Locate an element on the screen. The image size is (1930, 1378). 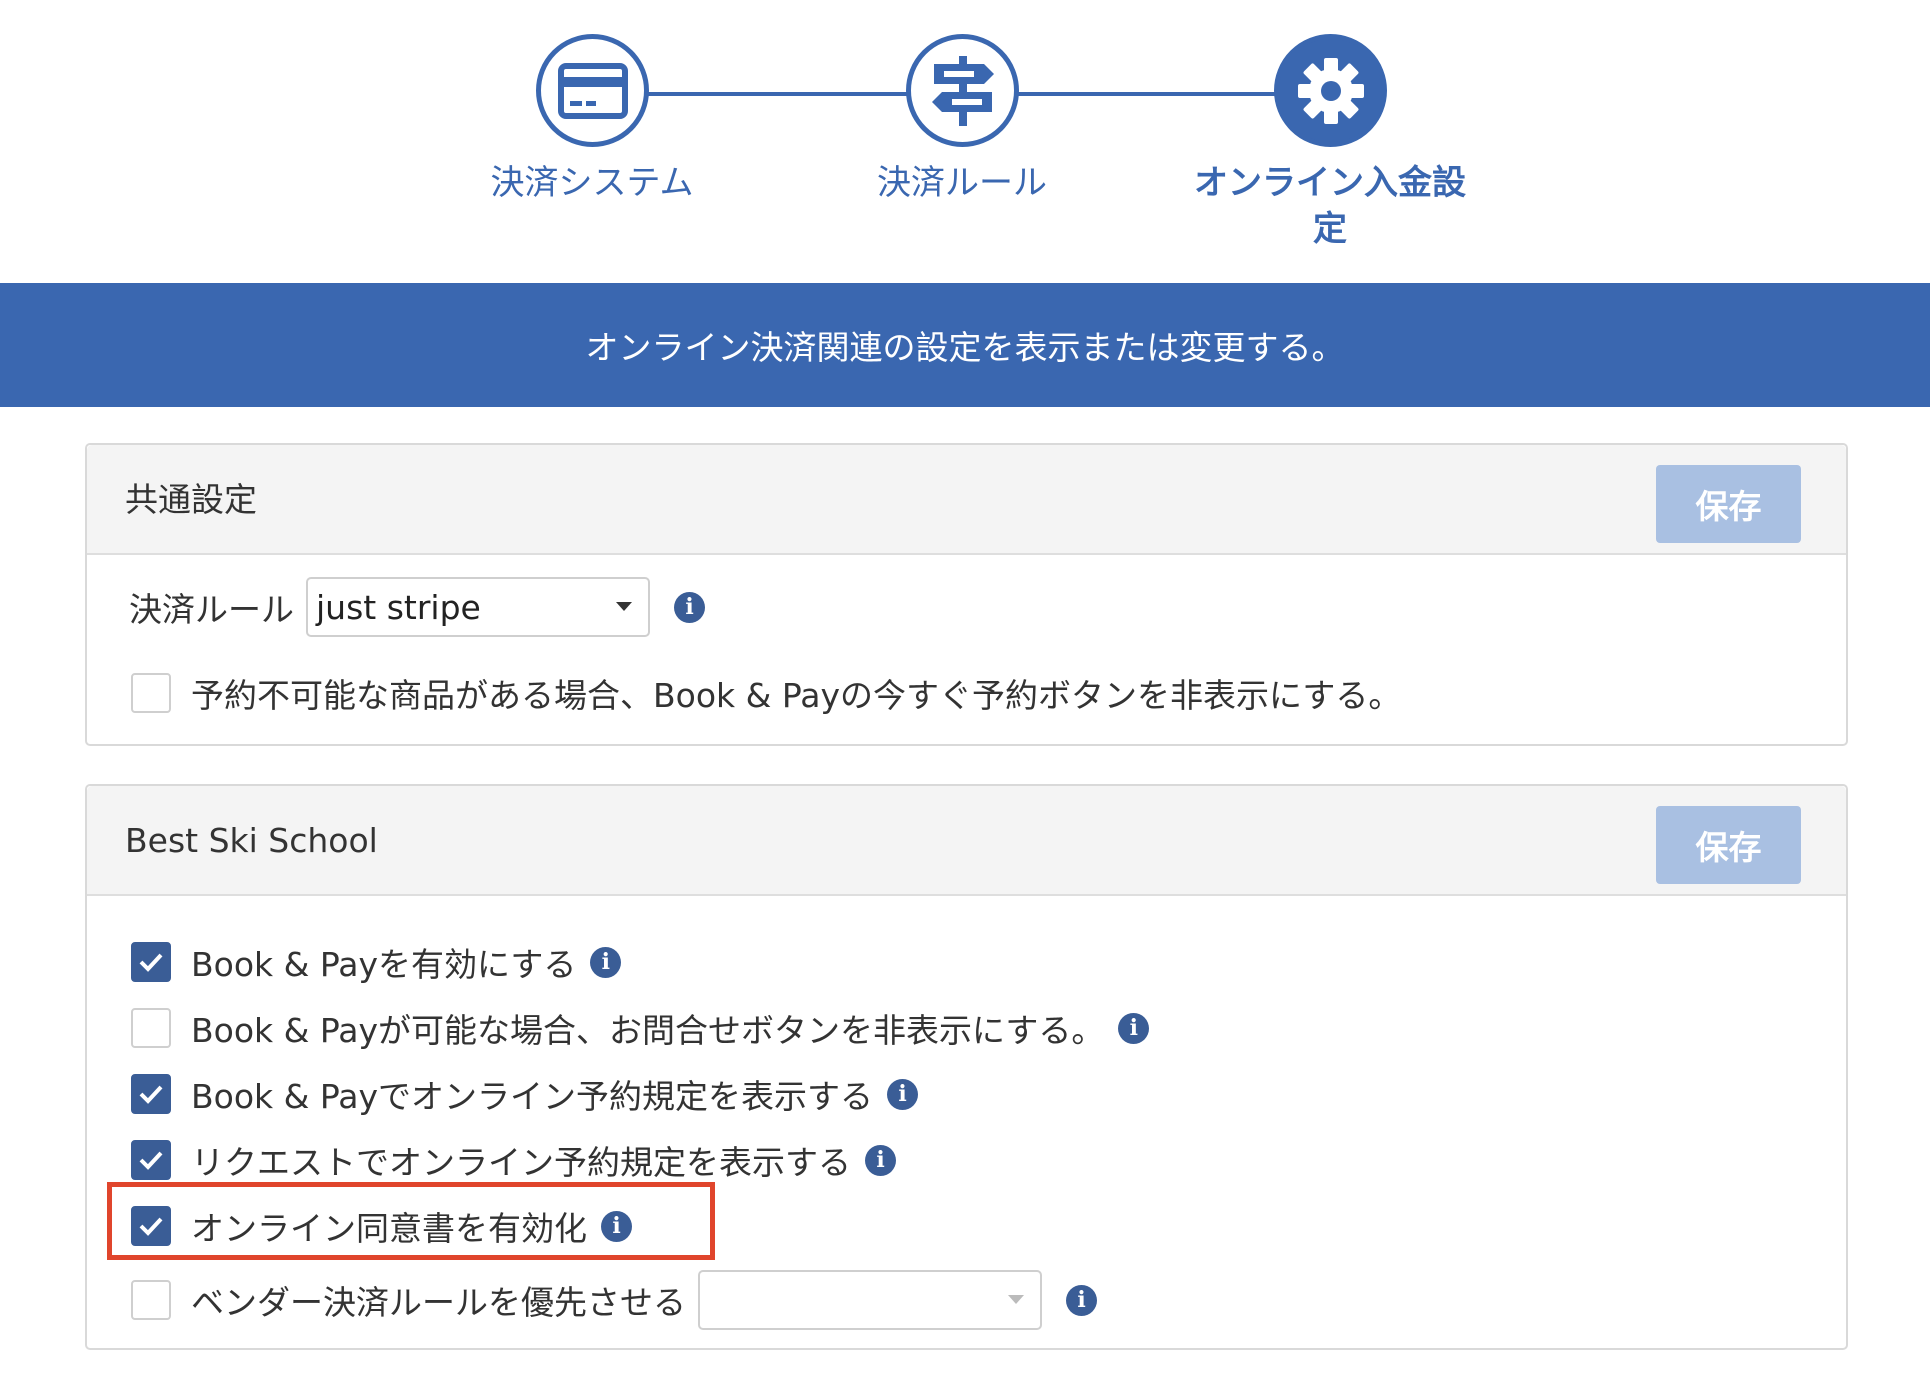
option-enable-book-pay: Book & Payを有効にする i is located at coordinates (376, 962).